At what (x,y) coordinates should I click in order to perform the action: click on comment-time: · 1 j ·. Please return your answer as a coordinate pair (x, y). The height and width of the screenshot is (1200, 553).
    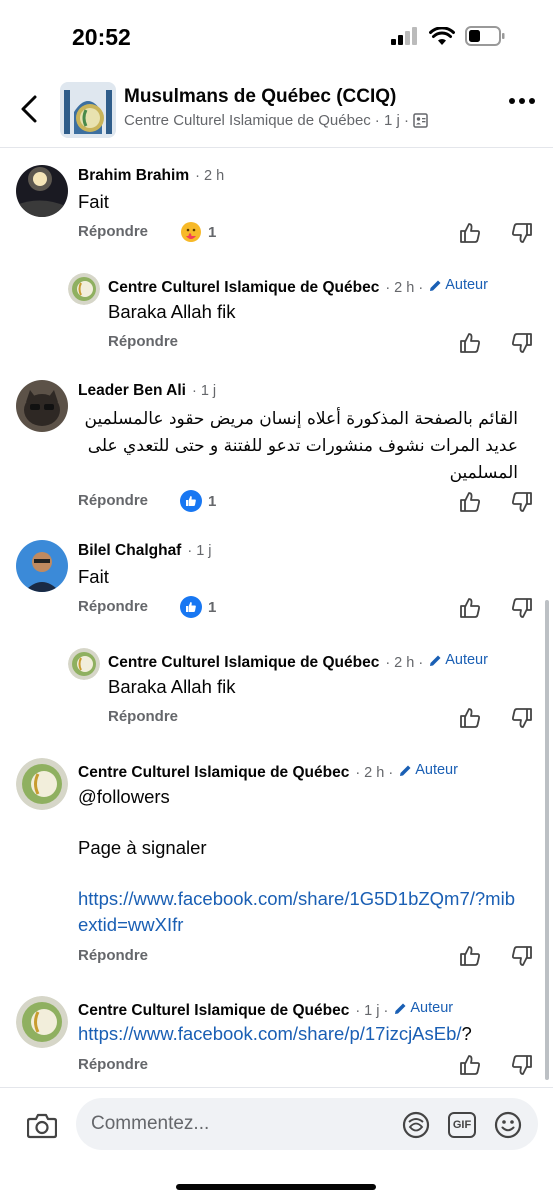
    Looking at the image, I should click on (372, 1010).